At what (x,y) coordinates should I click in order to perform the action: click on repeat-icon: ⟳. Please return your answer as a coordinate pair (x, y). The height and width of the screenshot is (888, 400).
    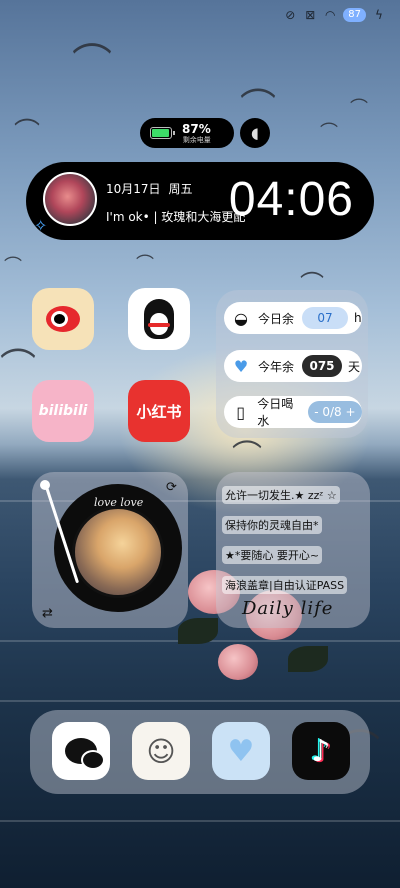
    Looking at the image, I should click on (171, 487).